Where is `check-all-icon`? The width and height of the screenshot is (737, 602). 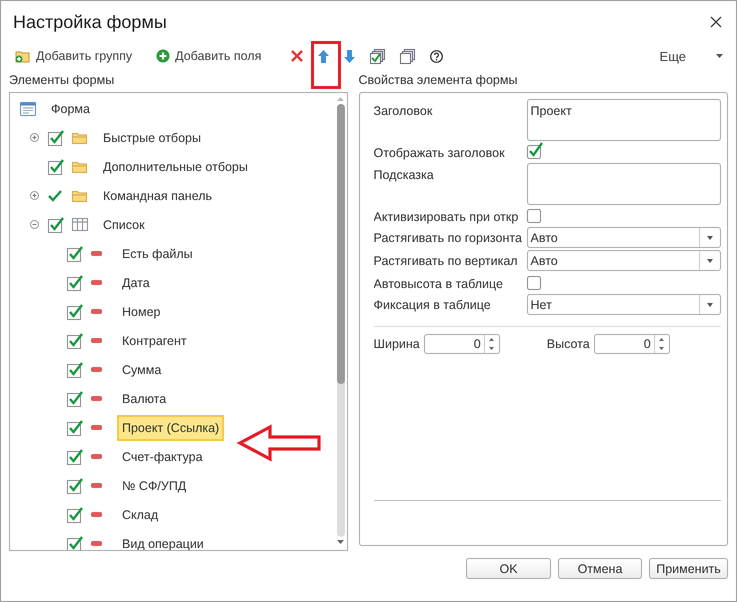
check-all-icon is located at coordinates (378, 56).